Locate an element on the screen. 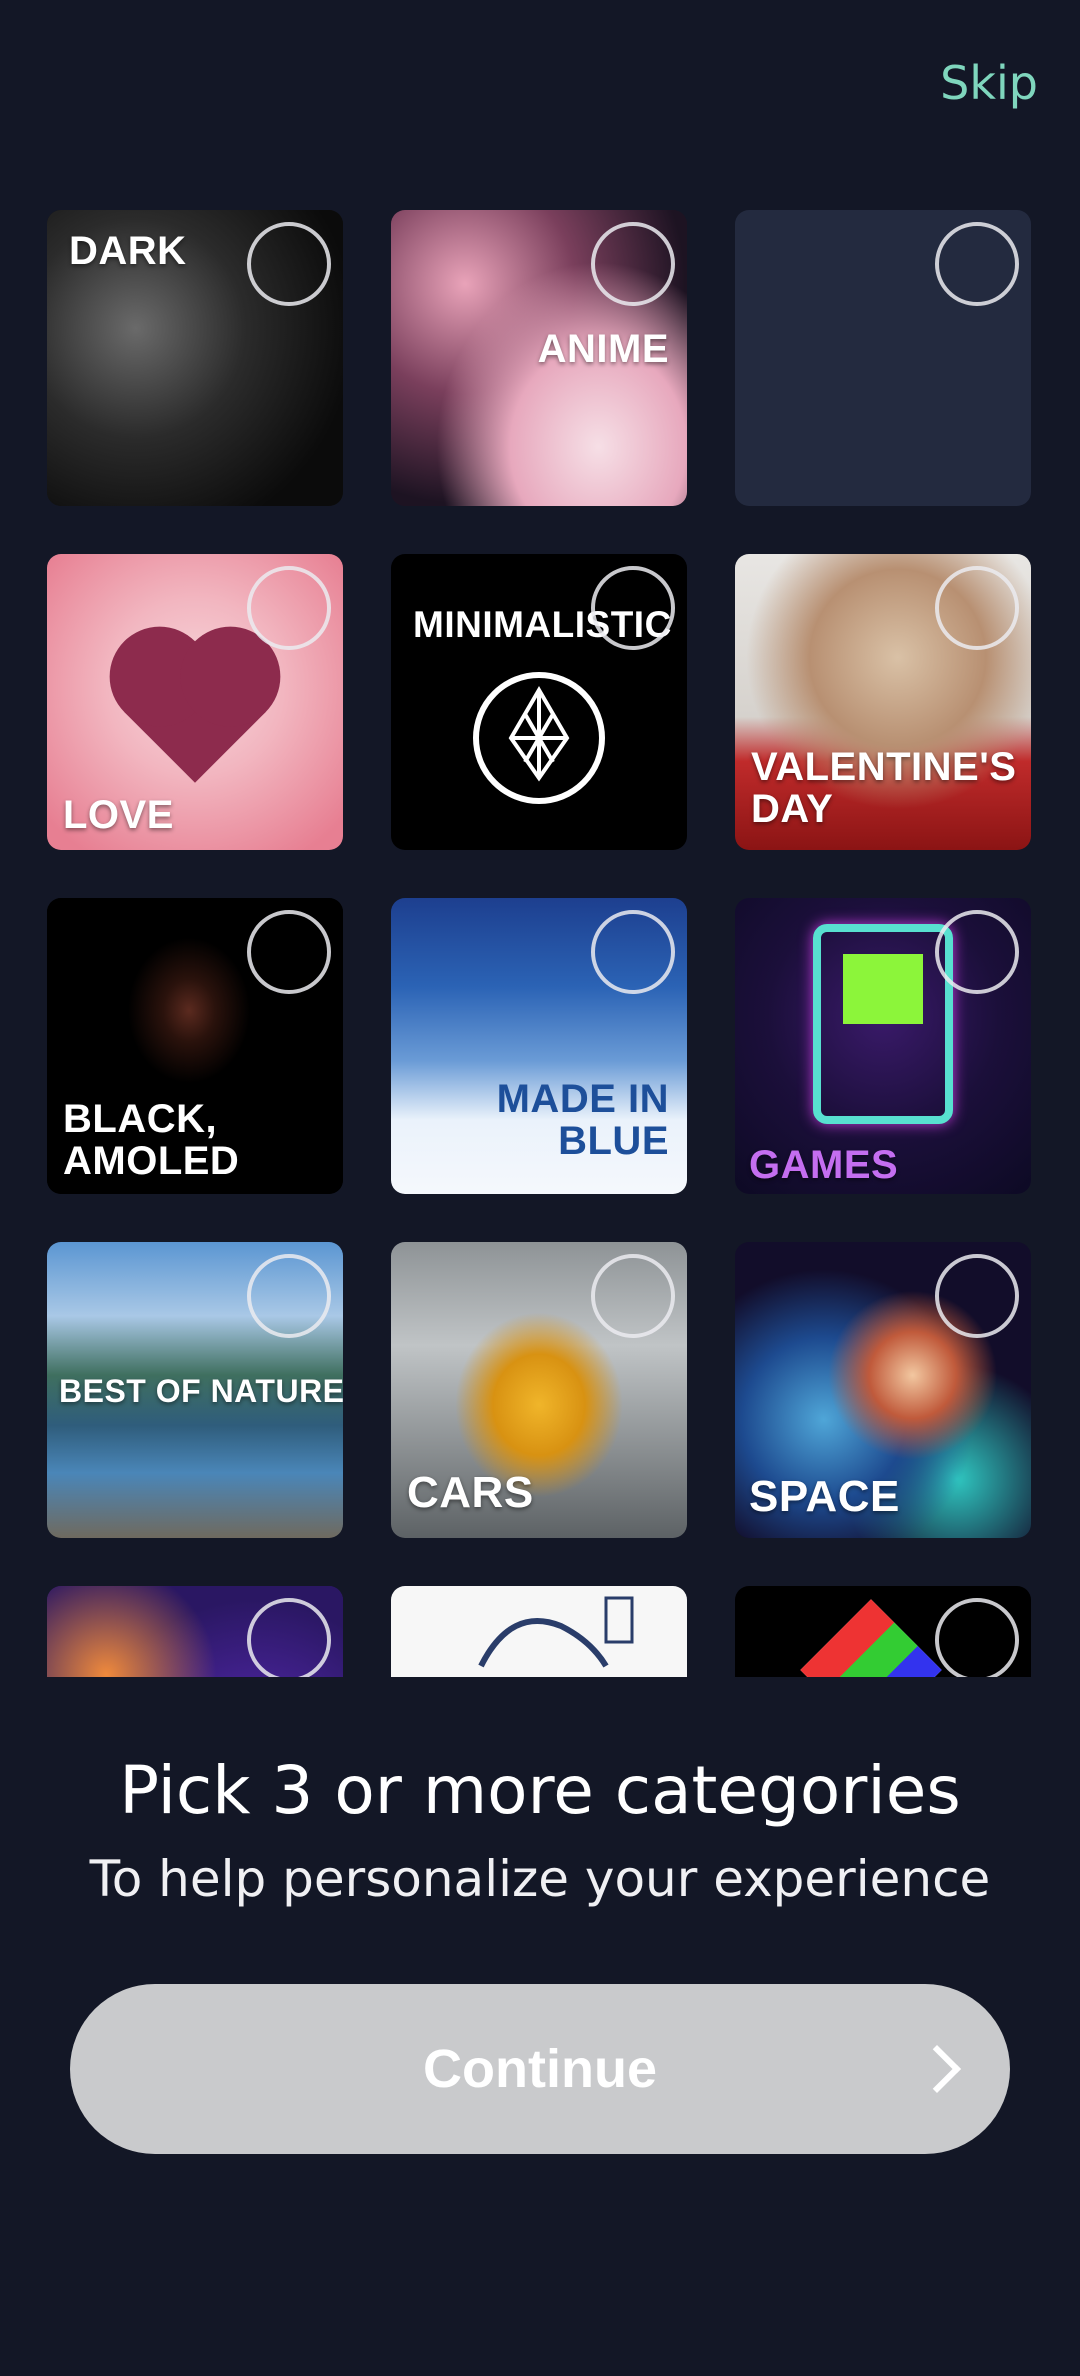 This screenshot has width=1080, height=2376. category-tile-made-in-blue: MADE IN BLUE is located at coordinates (539, 1046).